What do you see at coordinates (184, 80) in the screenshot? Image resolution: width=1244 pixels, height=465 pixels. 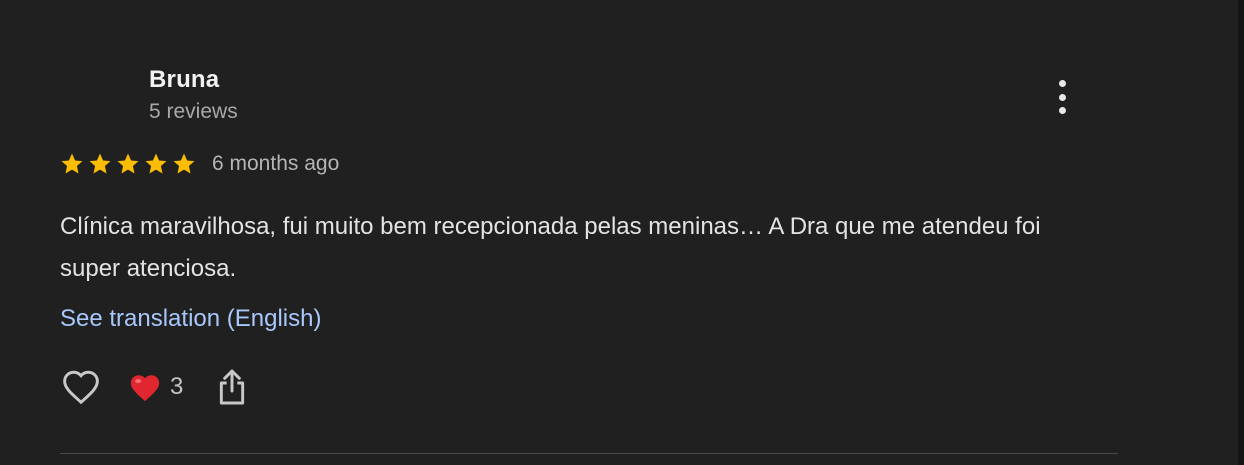 I see `author-name: Bruna` at bounding box center [184, 80].